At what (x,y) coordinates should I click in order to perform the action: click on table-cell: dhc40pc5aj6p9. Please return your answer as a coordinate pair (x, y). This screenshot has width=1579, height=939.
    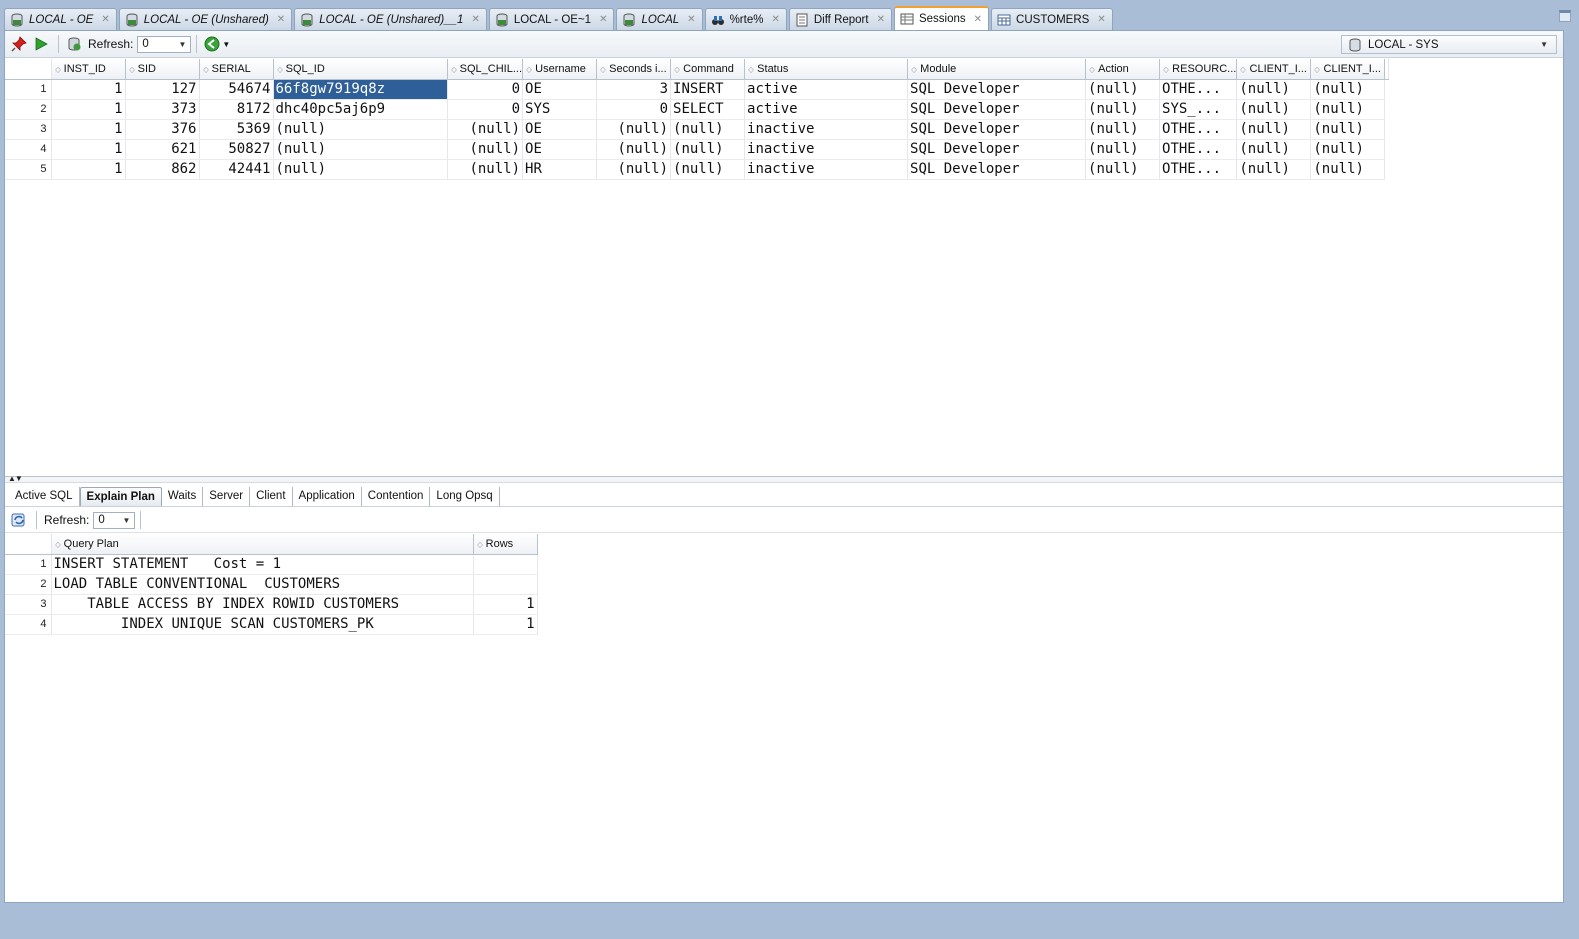
    Looking at the image, I should click on (360, 109).